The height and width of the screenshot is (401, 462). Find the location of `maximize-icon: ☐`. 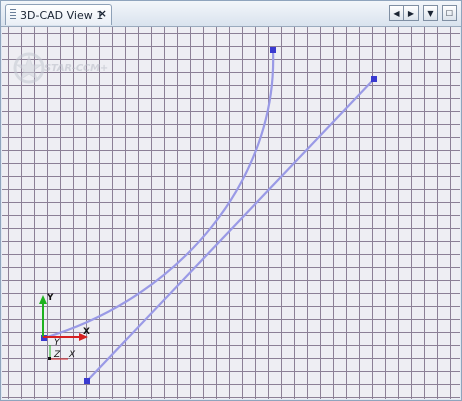

maximize-icon: ☐ is located at coordinates (449, 13).